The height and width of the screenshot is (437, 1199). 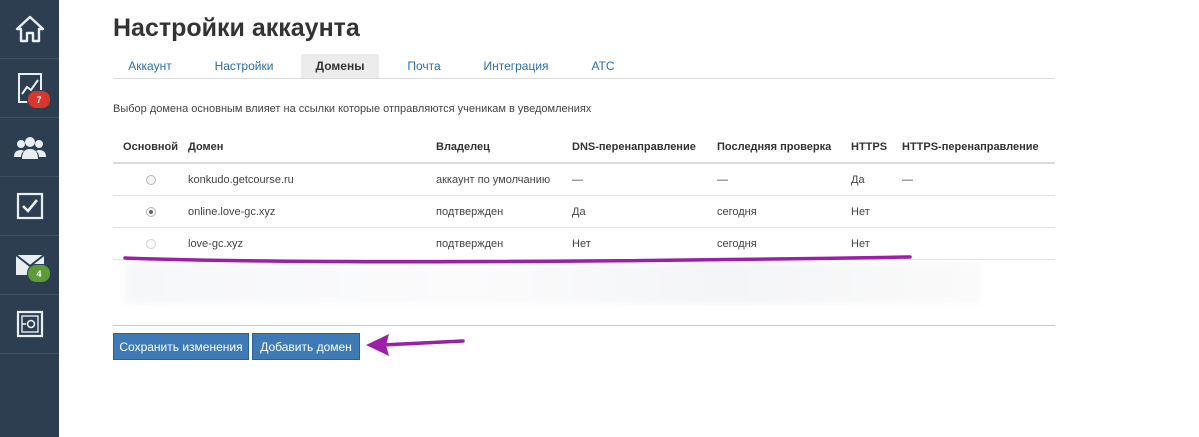 I want to click on notification-badge-statistics: 7, so click(x=39, y=99).